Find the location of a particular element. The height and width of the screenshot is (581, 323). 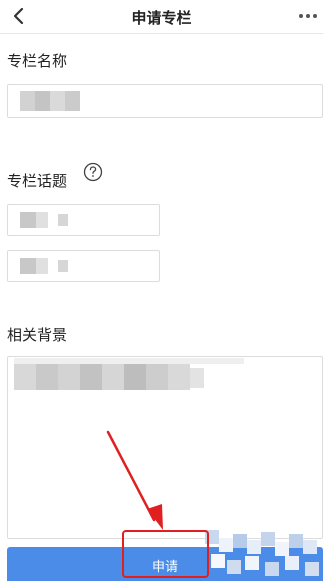

more-dots-icon is located at coordinates (308, 16).